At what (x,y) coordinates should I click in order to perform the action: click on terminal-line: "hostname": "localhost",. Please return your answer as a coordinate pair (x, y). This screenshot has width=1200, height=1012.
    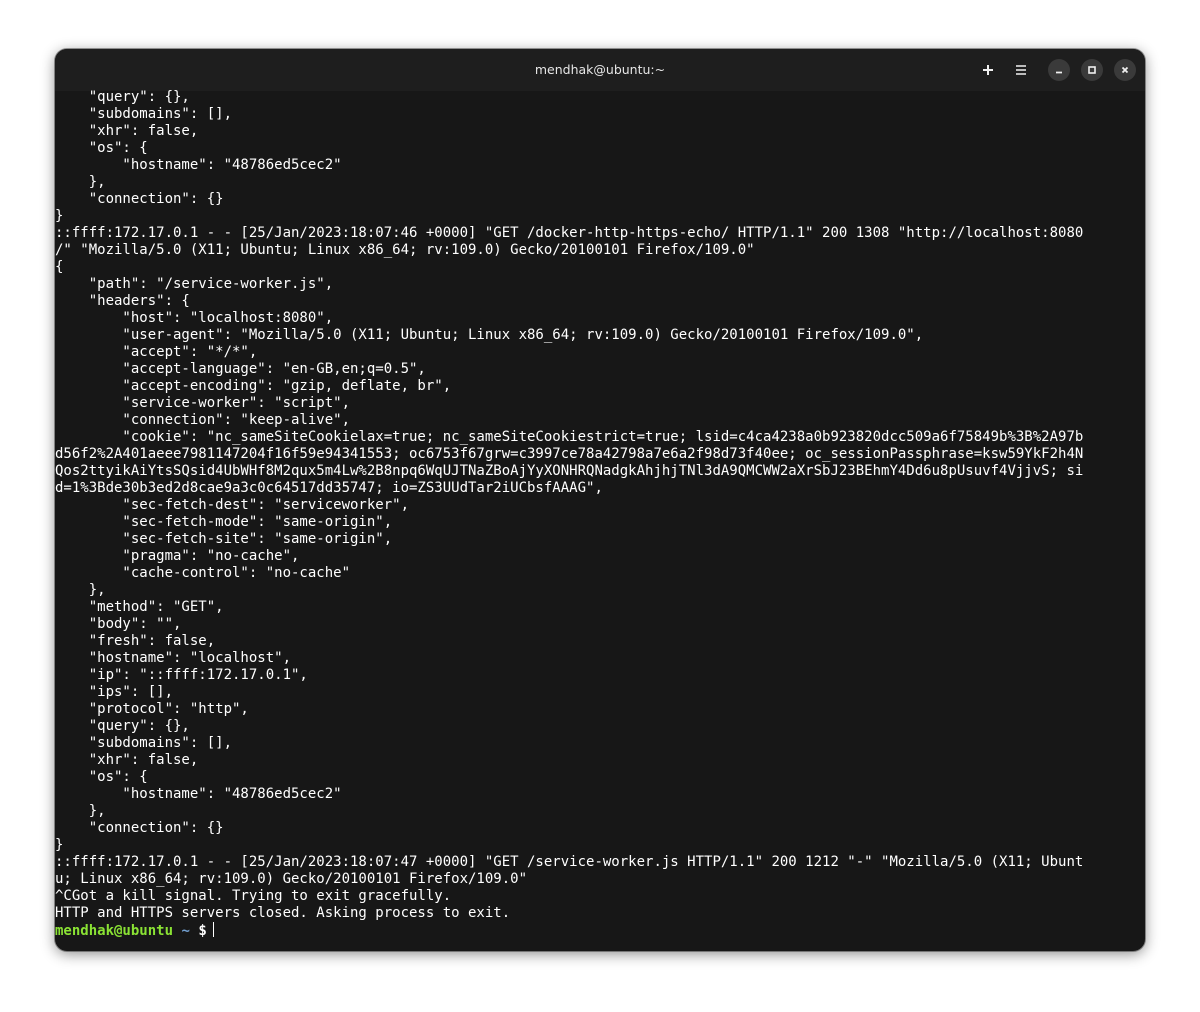
    Looking at the image, I should click on (173, 658).